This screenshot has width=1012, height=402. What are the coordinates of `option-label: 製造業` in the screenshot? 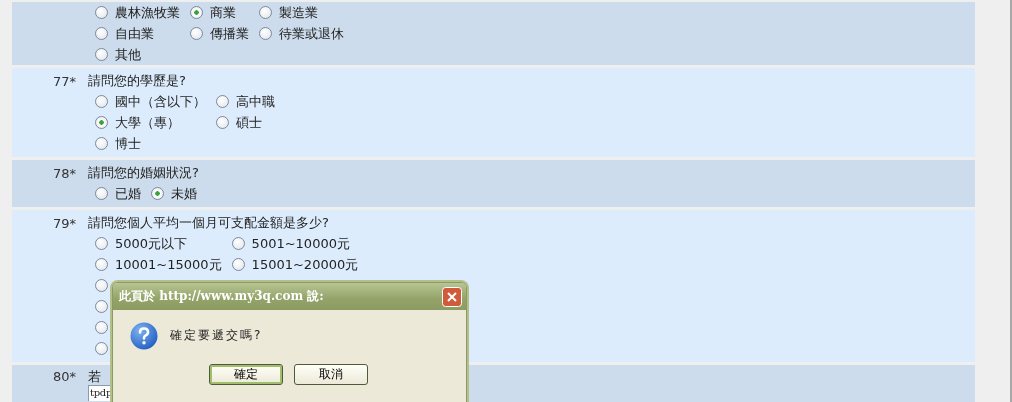 It's located at (298, 12).